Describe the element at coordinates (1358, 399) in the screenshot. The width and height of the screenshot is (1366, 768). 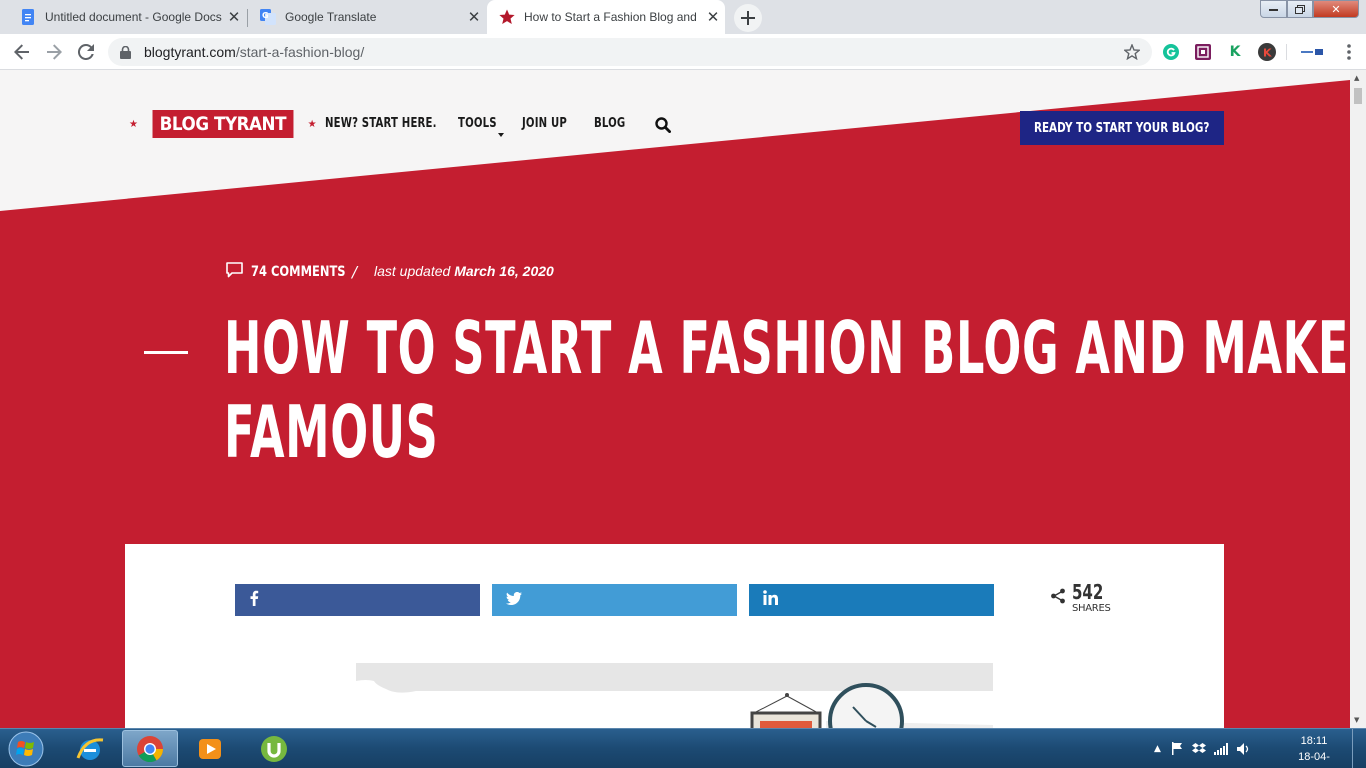
I see `page-scrollbar: ▲ ▼` at that location.